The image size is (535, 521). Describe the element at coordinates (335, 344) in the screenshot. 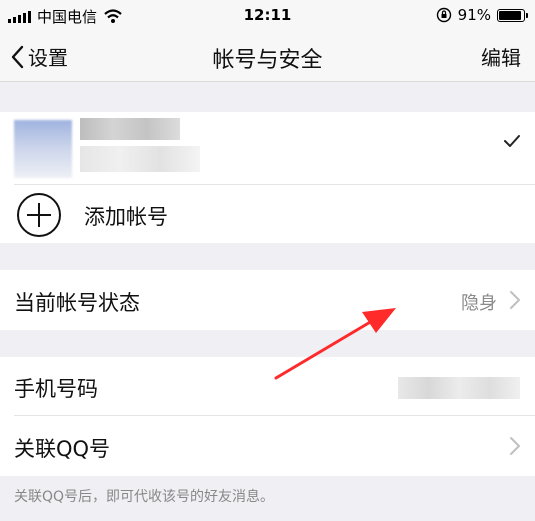

I see `annotation-arrow-icon` at that location.